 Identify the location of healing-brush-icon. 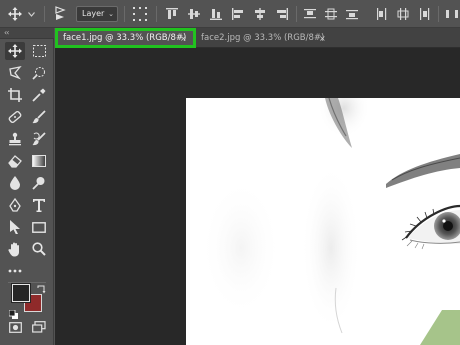
(15, 117).